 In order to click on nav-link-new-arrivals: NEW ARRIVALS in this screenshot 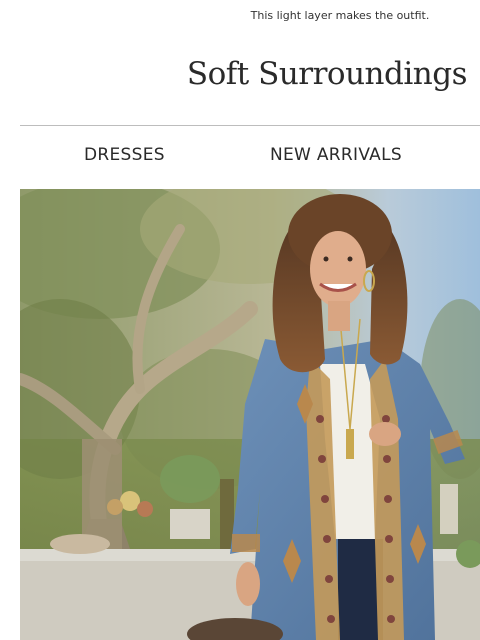, I will do `click(336, 155)`.